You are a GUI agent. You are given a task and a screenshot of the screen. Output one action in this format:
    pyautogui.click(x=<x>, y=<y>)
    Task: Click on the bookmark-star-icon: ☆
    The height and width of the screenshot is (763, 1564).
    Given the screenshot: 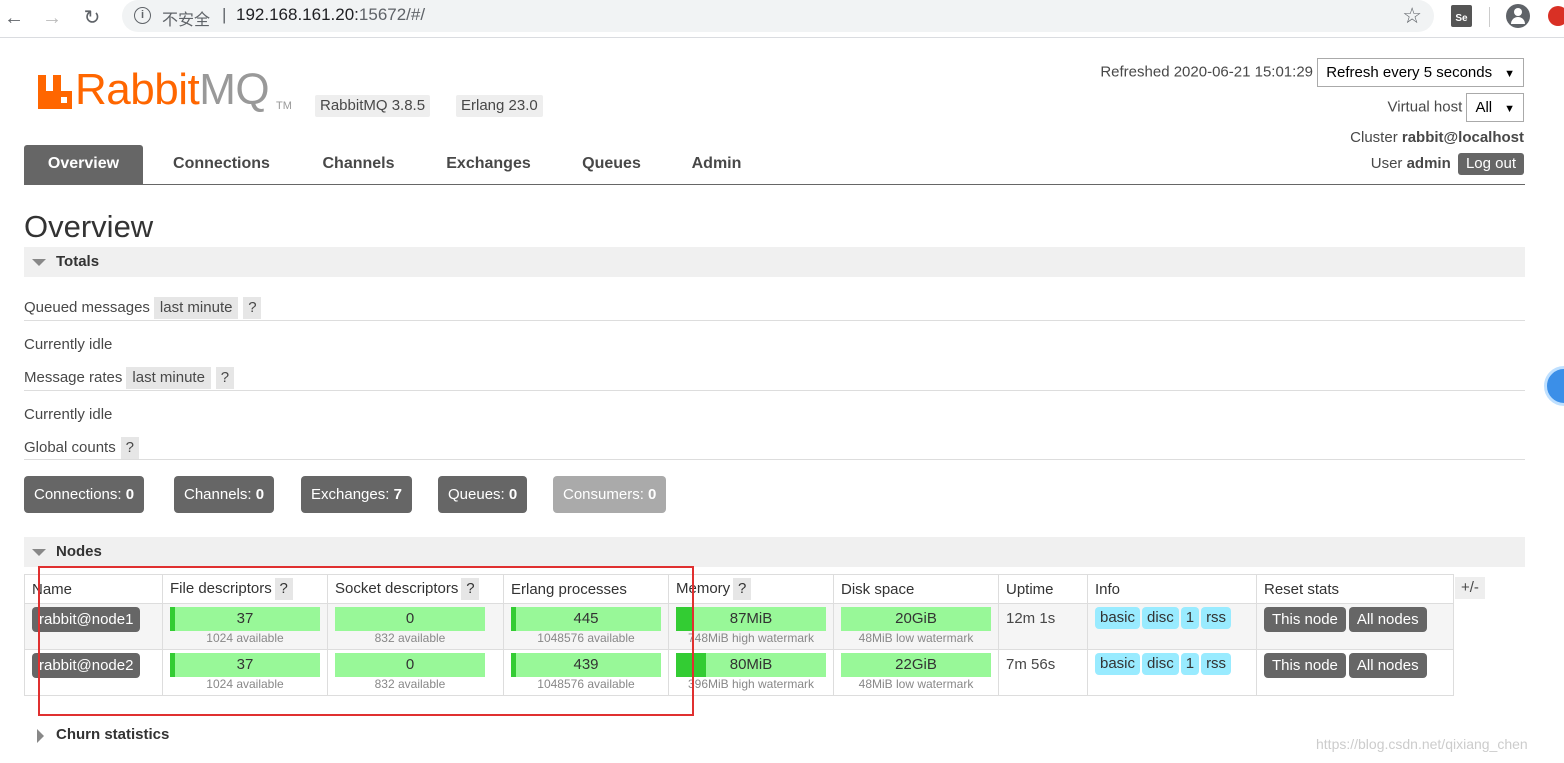 What is the action you would take?
    pyautogui.click(x=1412, y=16)
    